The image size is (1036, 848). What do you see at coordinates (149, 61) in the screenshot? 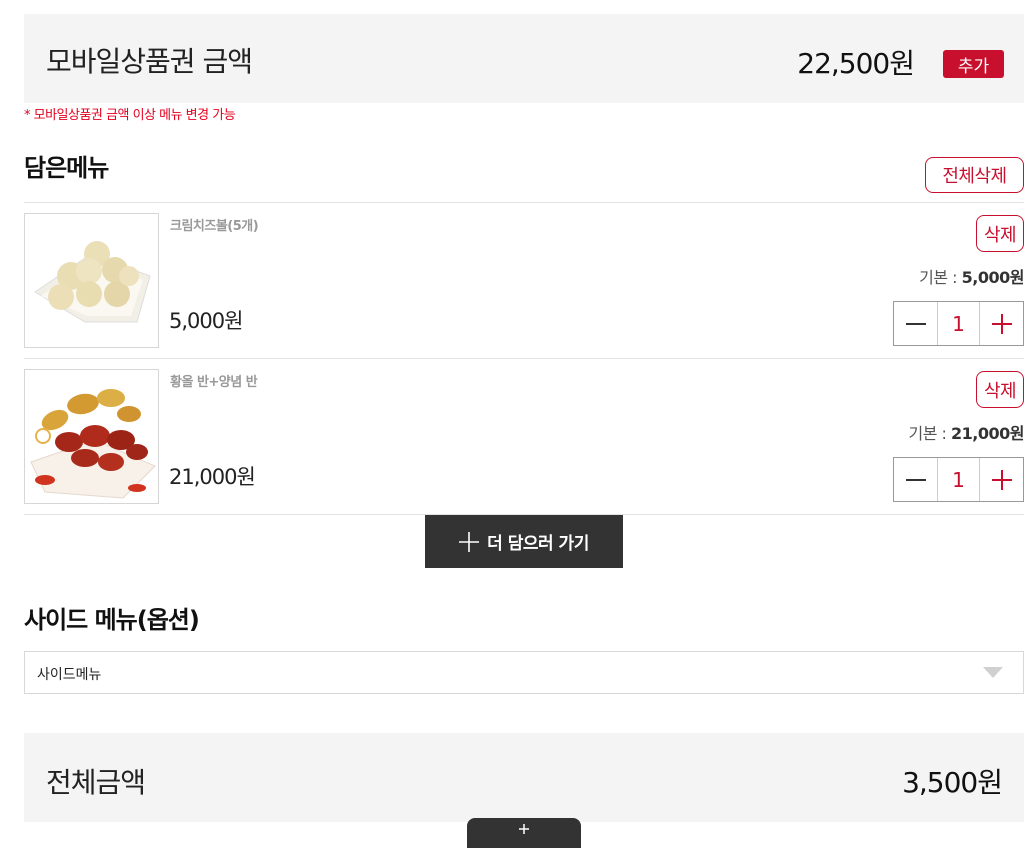
I see `voucher-title: 모바일상품권 금액` at bounding box center [149, 61].